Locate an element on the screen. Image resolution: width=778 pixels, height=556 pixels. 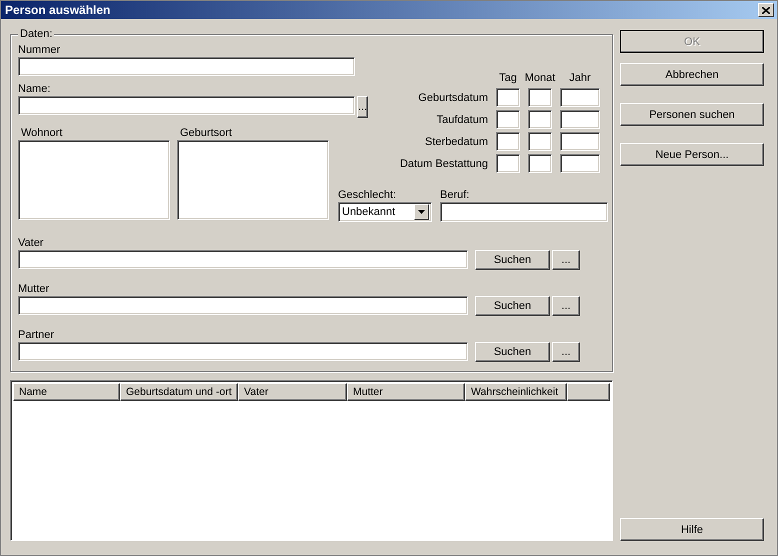
column-label: Tag is located at coordinates (508, 78).